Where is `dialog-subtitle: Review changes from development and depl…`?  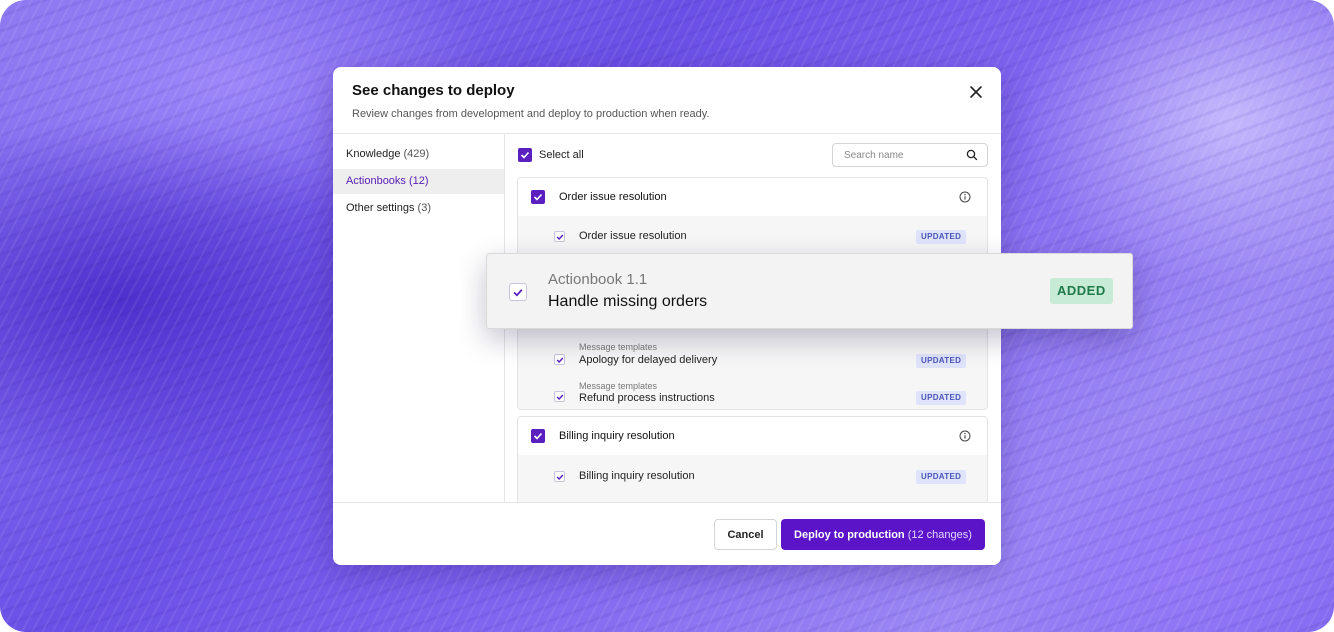
dialog-subtitle: Review changes from development and depl… is located at coordinates (531, 114).